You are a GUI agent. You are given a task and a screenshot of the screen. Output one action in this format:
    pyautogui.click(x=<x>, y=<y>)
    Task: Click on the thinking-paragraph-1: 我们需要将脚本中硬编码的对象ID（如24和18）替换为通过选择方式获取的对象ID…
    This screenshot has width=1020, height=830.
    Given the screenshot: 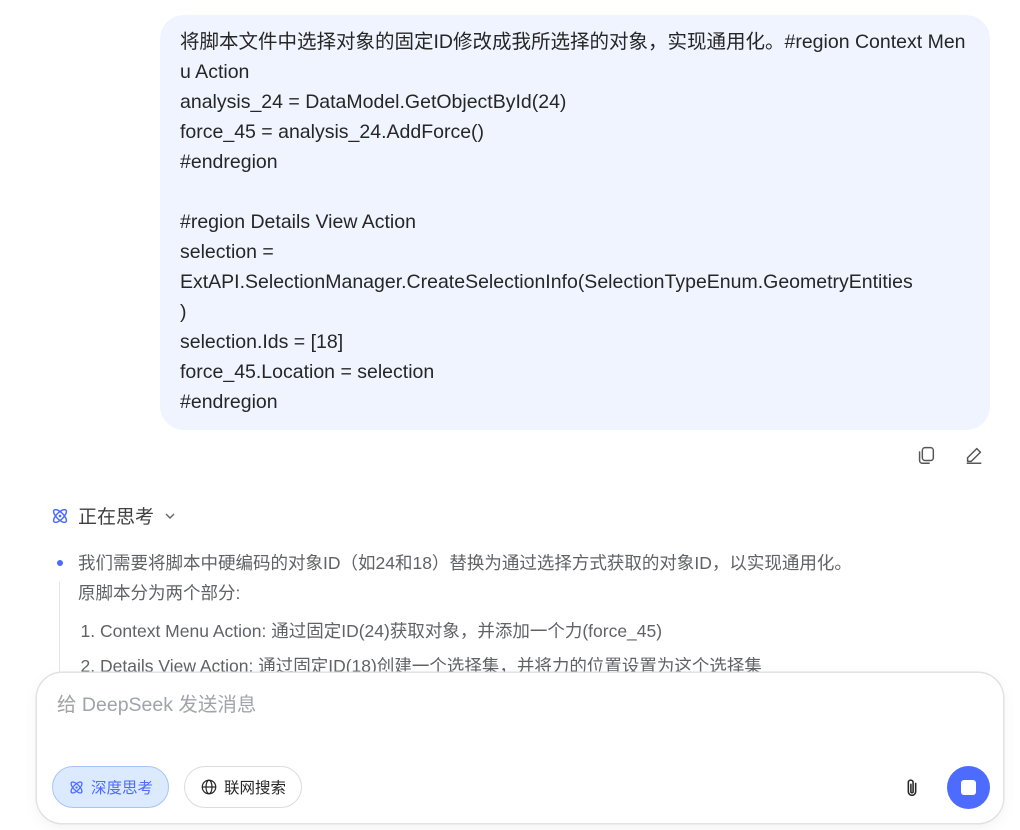 What is the action you would take?
    pyautogui.click(x=465, y=563)
    